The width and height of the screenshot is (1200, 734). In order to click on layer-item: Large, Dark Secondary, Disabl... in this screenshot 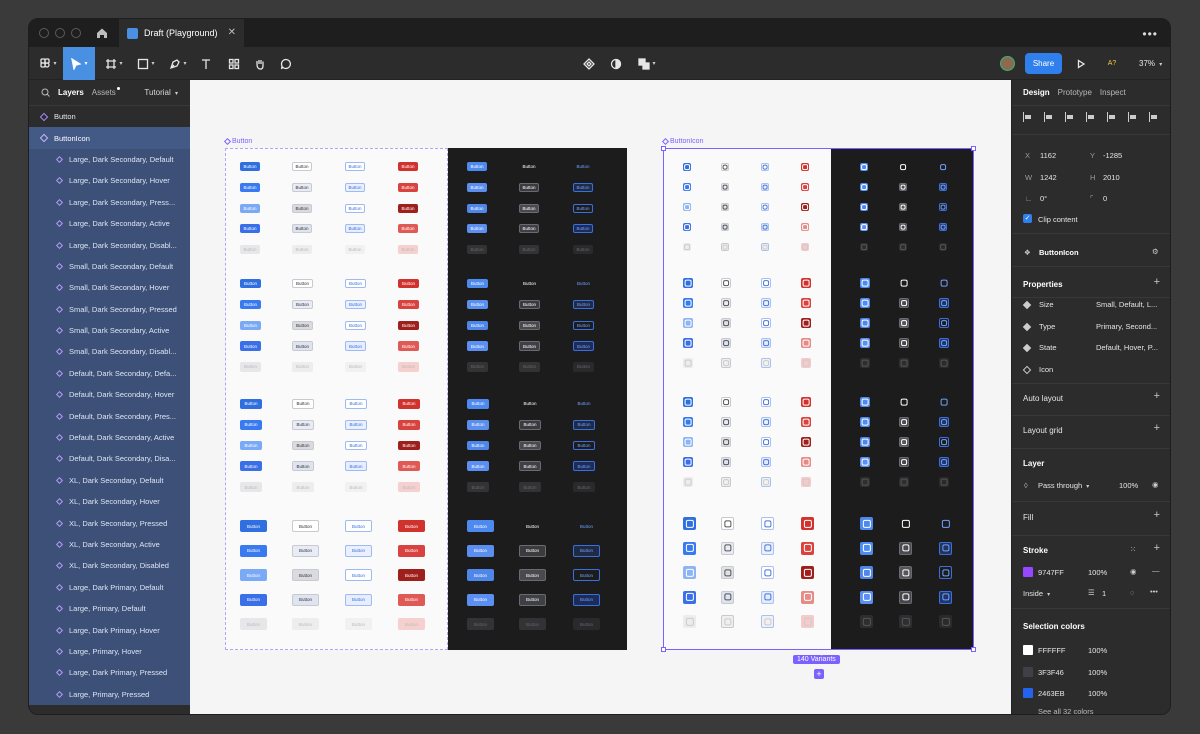, I will do `click(109, 245)`.